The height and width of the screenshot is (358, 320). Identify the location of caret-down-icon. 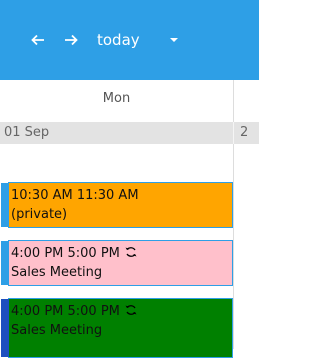
(174, 40).